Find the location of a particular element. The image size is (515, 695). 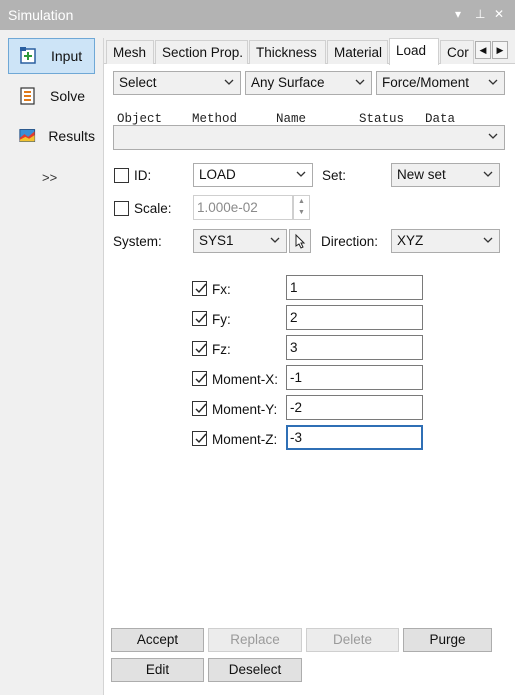

cursor-pick-icon is located at coordinates (300, 241).